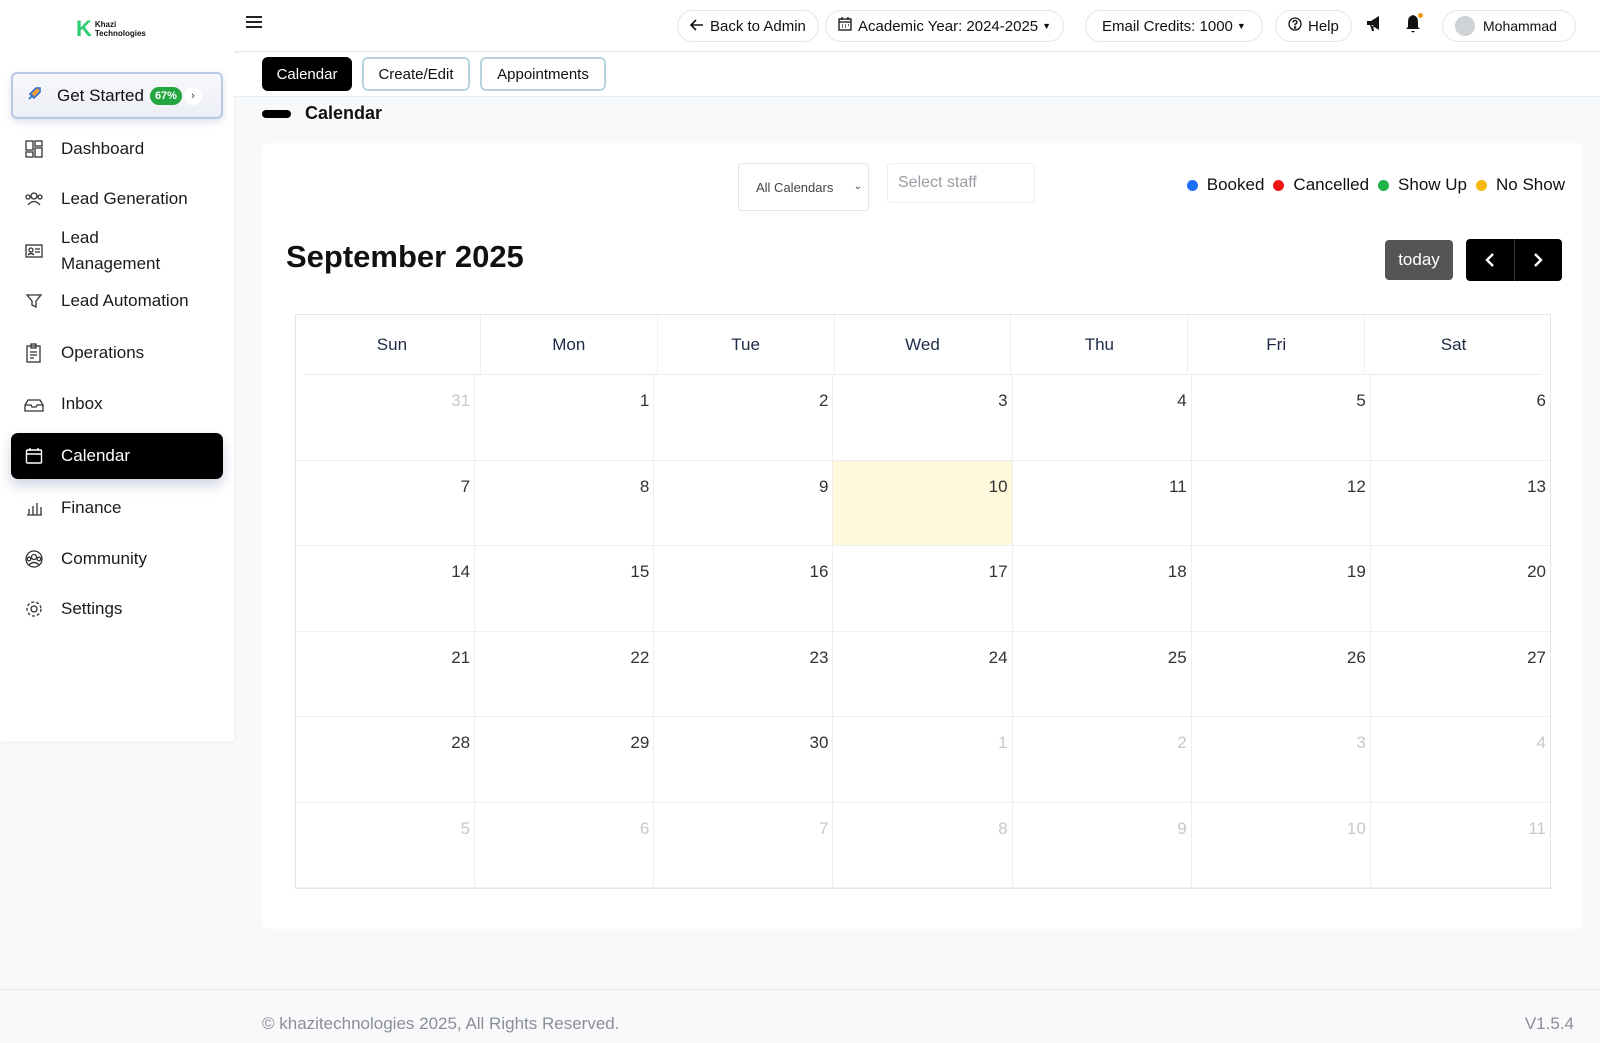  I want to click on back-to-admin-button: Back to Admin, so click(748, 26).